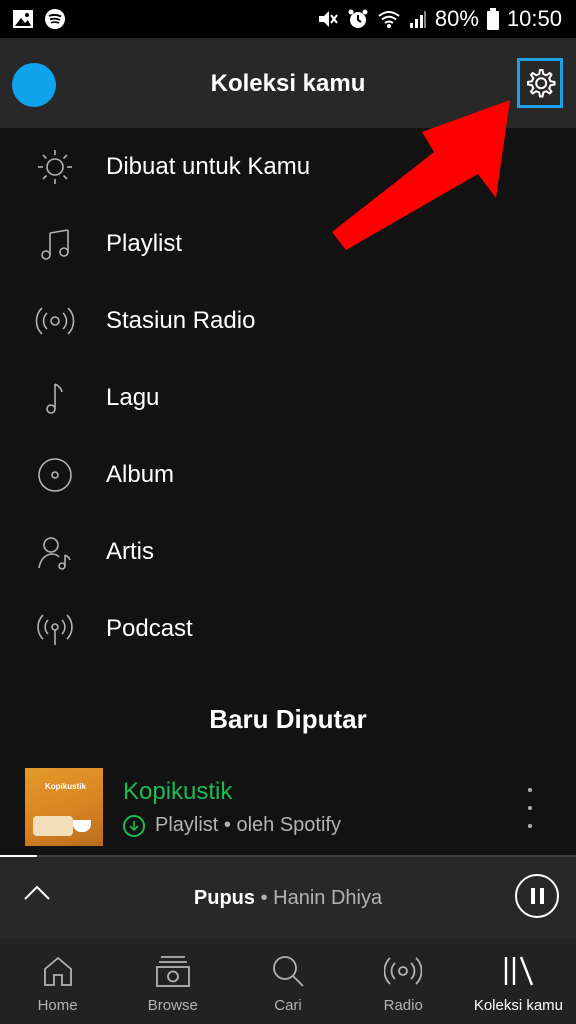 This screenshot has height=1024, width=576. What do you see at coordinates (288, 19) in the screenshot?
I see `status-bar: 80% 10:50` at bounding box center [288, 19].